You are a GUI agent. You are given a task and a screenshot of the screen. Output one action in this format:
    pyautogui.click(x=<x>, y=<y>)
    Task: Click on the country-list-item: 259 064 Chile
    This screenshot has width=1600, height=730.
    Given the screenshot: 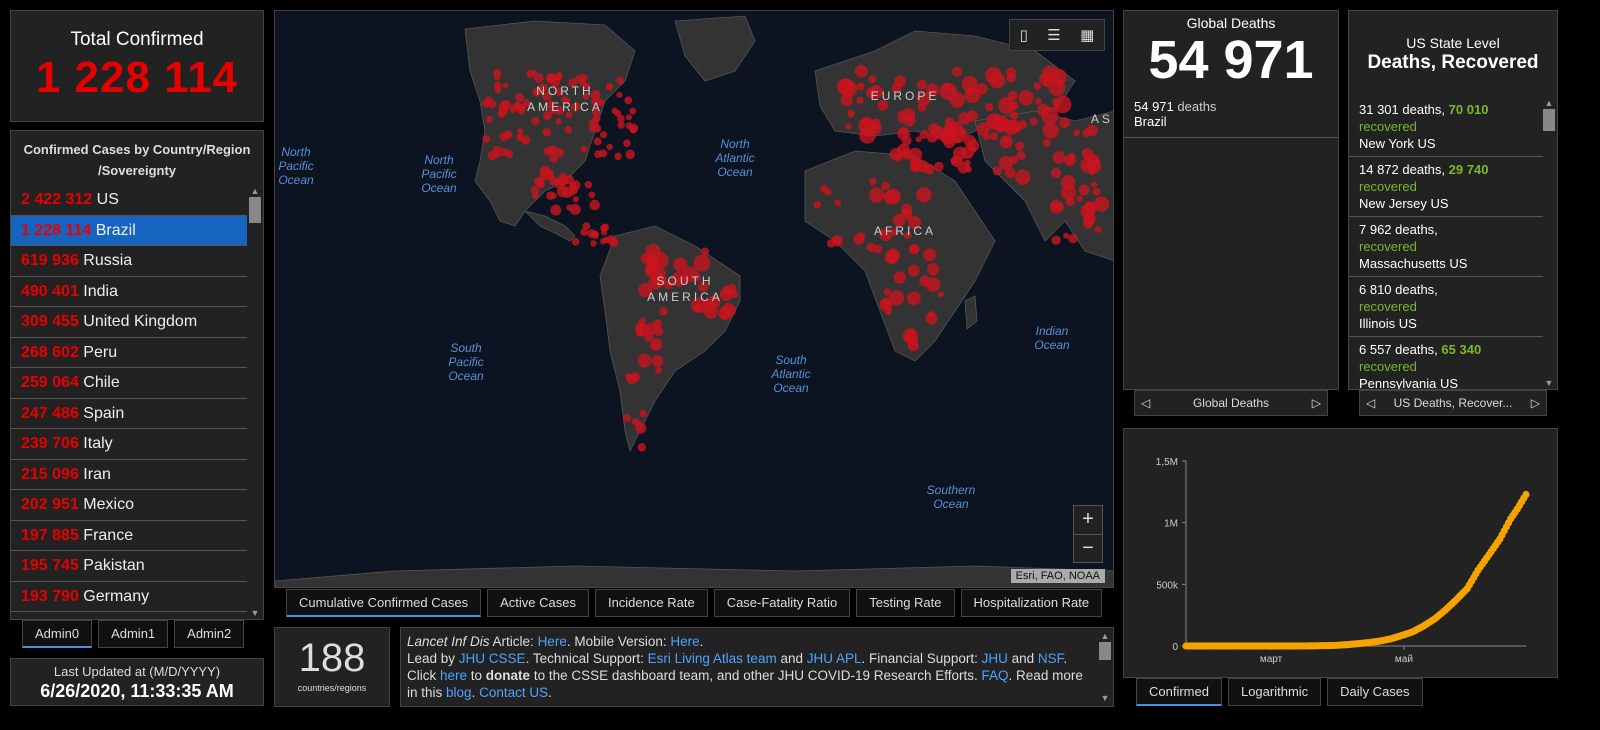 What is the action you would take?
    pyautogui.click(x=129, y=383)
    